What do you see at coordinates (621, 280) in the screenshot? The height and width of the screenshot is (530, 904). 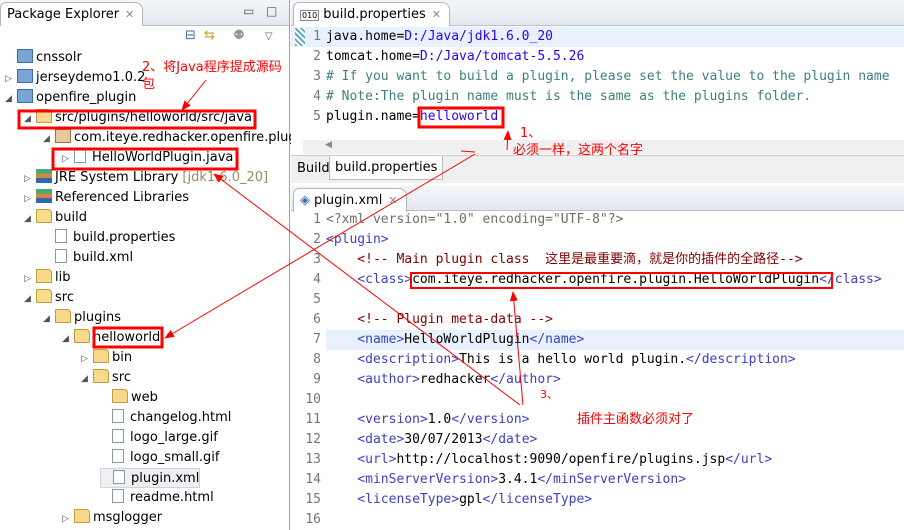 I see `highlight-box-class` at bounding box center [621, 280].